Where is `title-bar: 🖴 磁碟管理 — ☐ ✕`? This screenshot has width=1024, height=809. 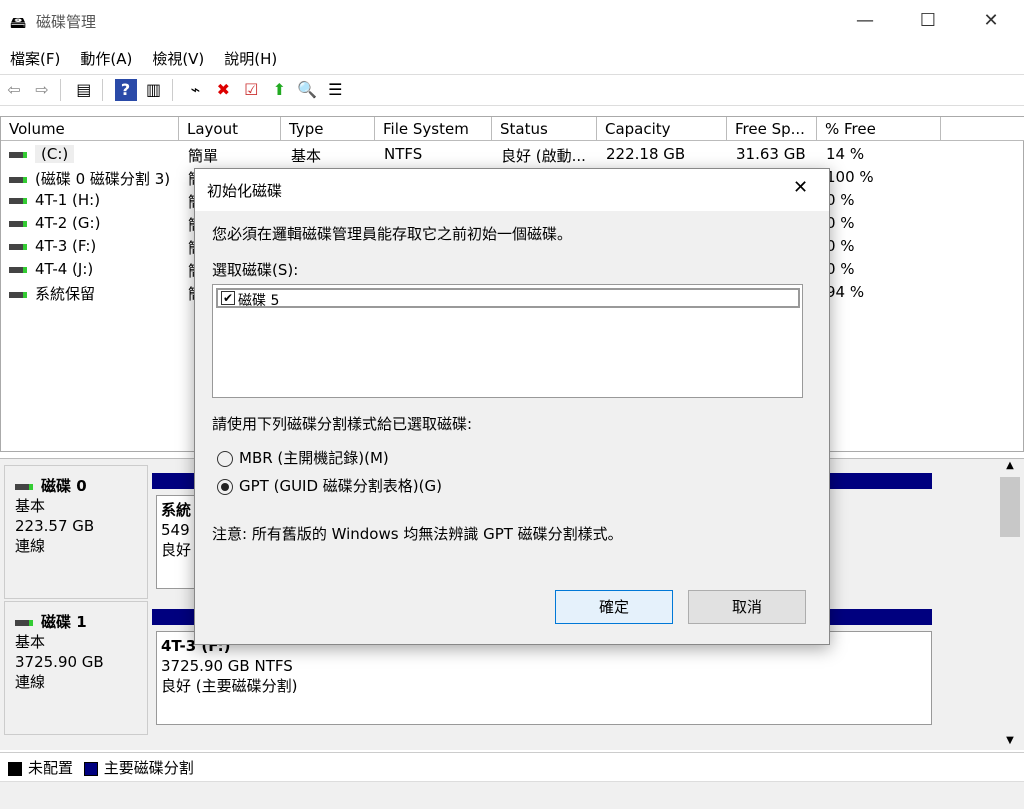
title-bar: 🖴 磁碟管理 — ☐ ✕ is located at coordinates (512, 21).